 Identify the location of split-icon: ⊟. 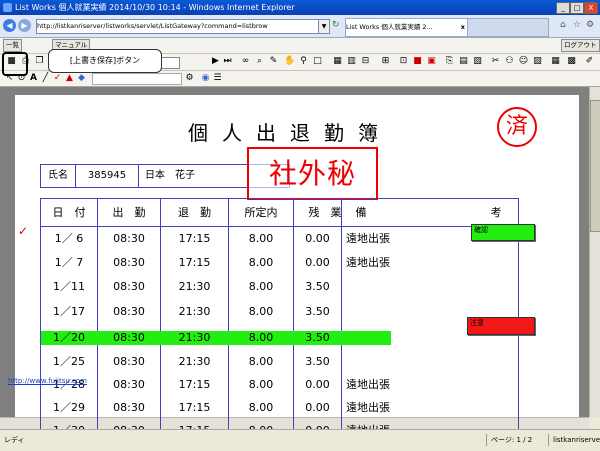
(365, 61).